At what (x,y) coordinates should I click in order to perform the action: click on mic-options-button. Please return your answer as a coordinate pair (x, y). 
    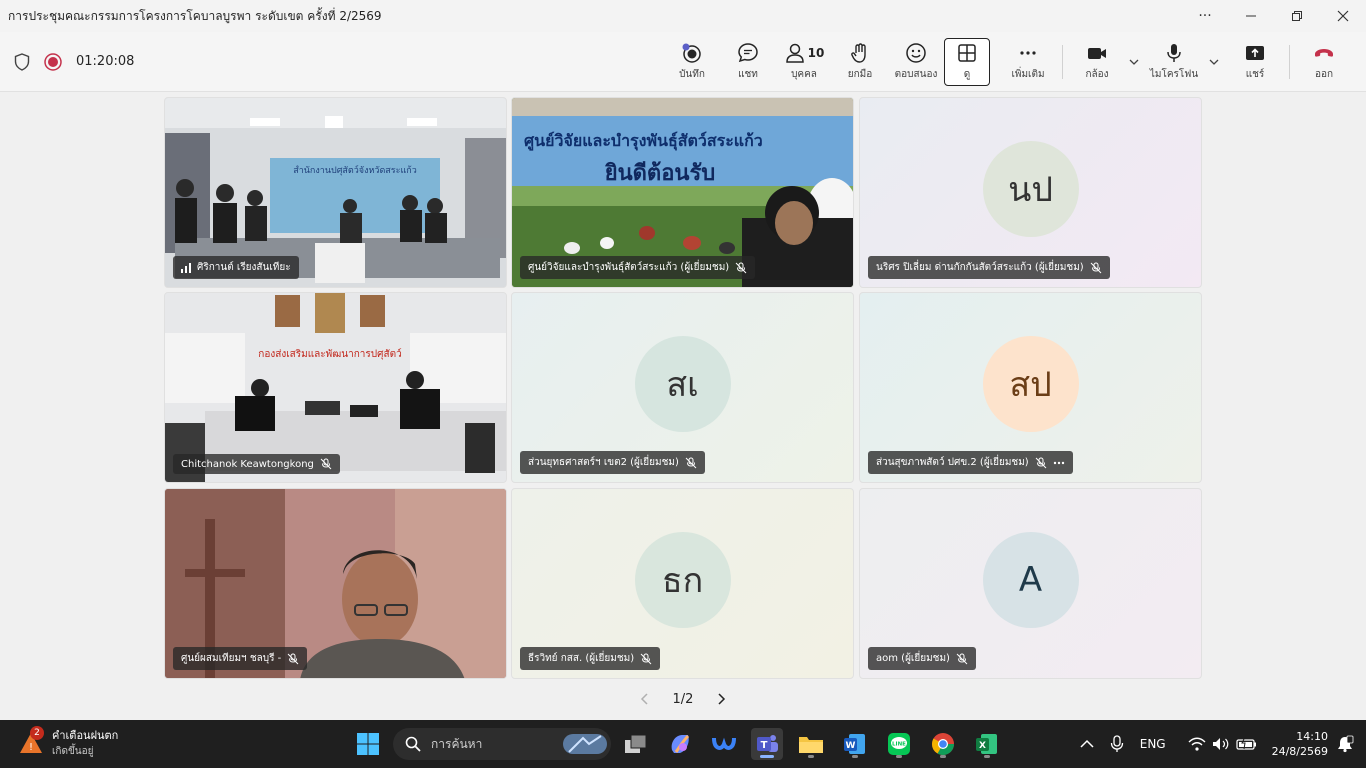
    Looking at the image, I should click on (1214, 62).